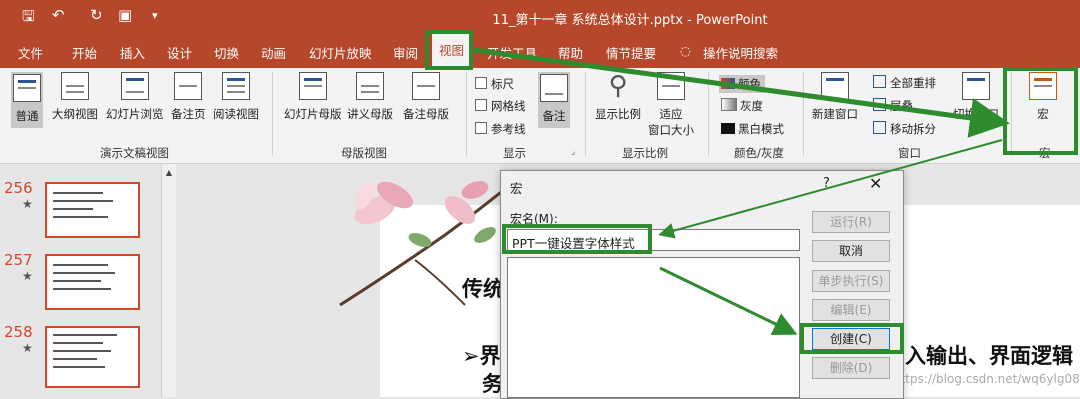 The width and height of the screenshot is (1080, 399). Describe the element at coordinates (741, 92) in the screenshot. I see `arrow-view-to-macros` at that location.